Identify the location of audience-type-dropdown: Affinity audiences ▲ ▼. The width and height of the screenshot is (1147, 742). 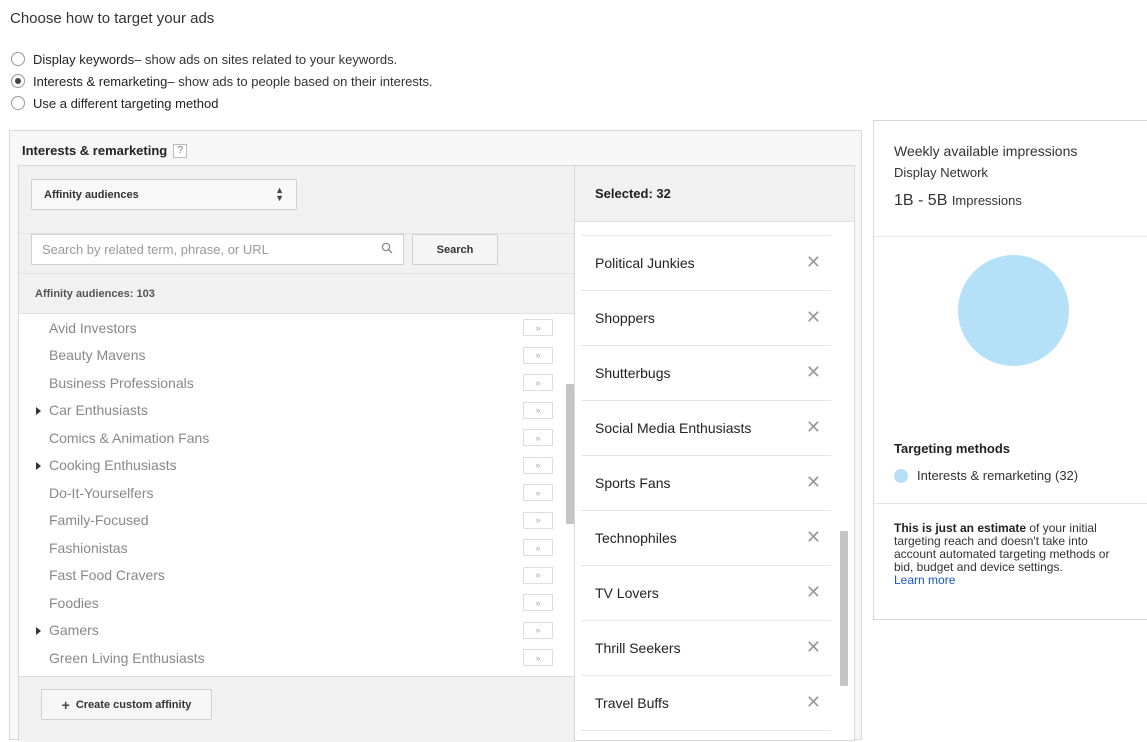
(164, 194).